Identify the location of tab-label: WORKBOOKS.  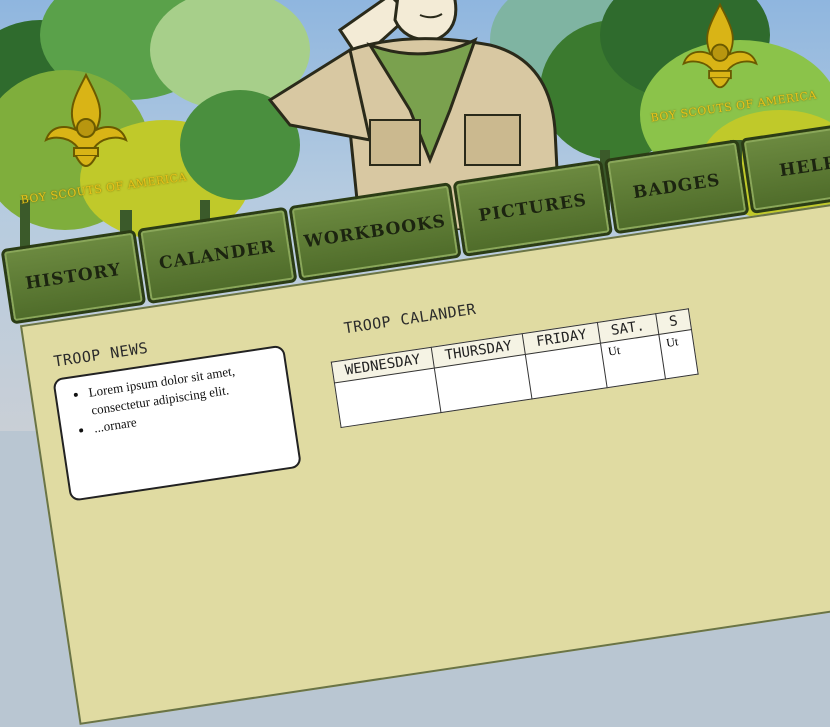
(375, 232).